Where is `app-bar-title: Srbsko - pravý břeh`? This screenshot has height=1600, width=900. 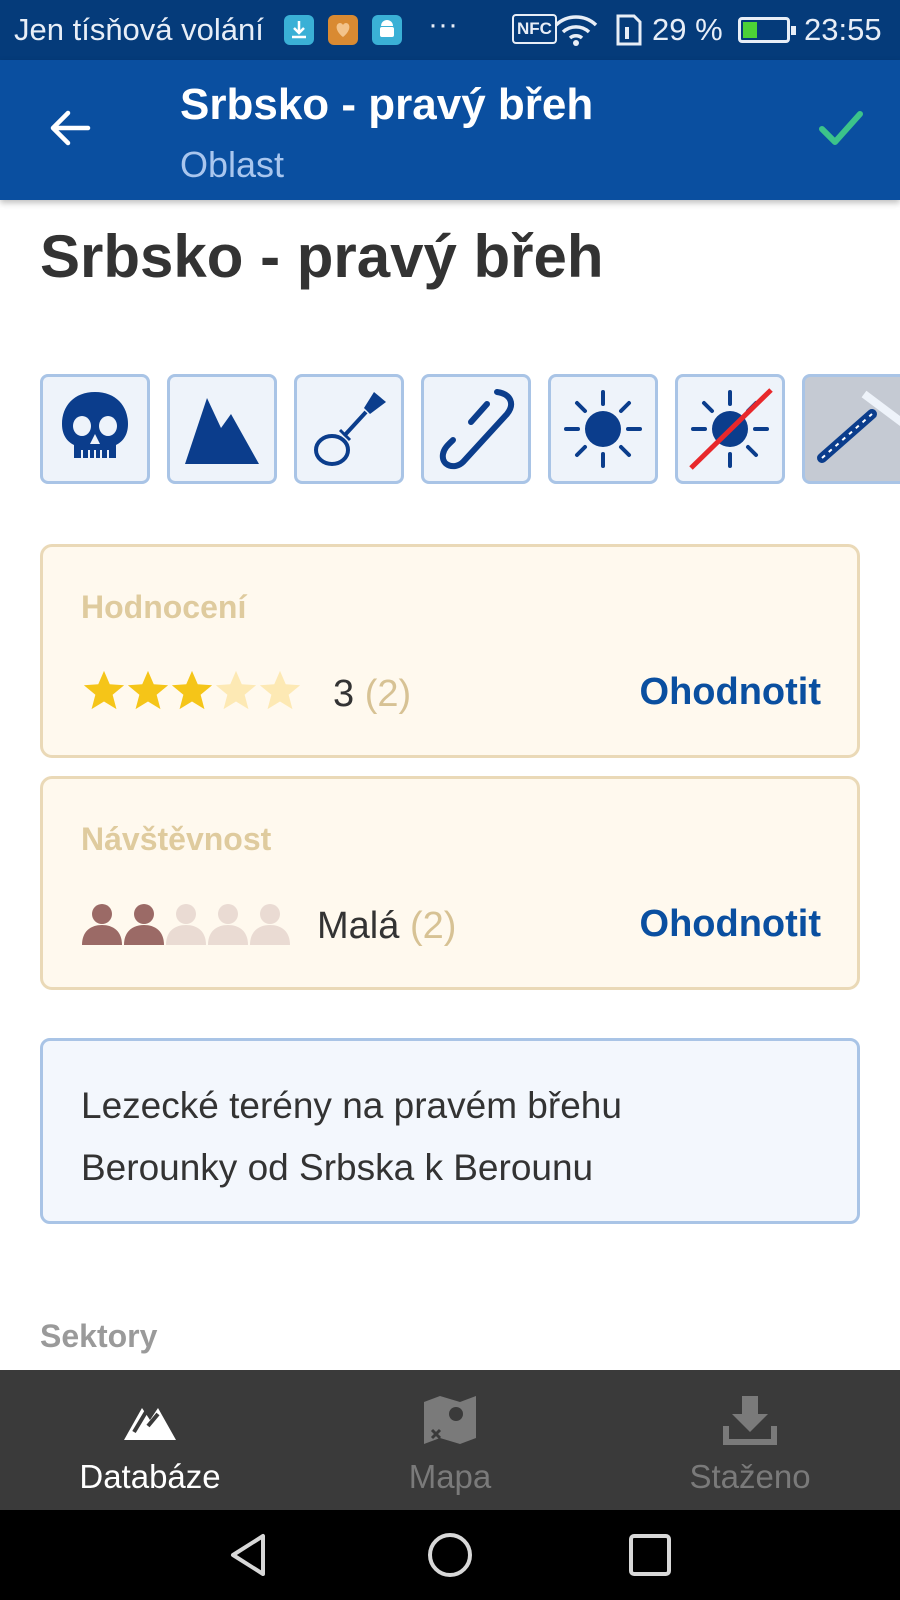
app-bar-title: Srbsko - pravý břeh is located at coordinates (387, 104).